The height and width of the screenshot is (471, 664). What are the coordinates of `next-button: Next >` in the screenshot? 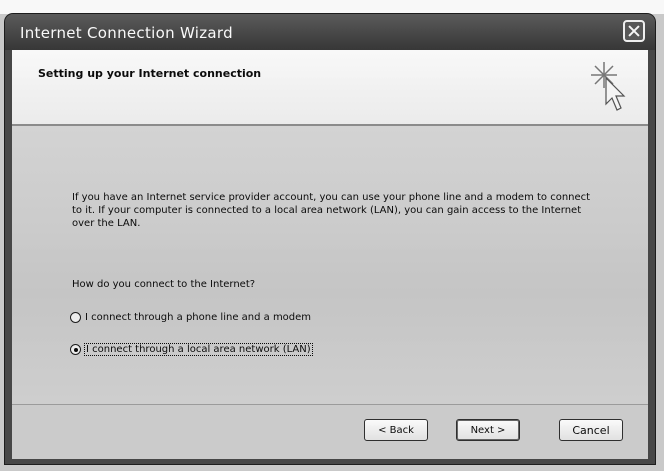 It's located at (488, 430).